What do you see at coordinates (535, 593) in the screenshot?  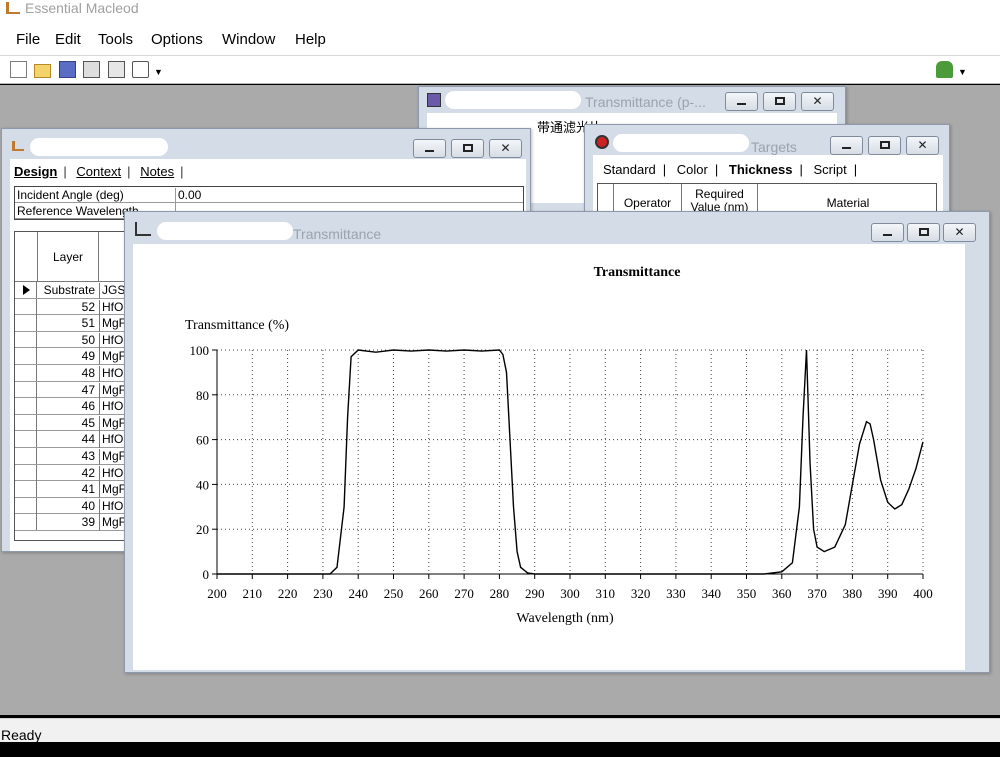 I see `x-tick-label: 290` at bounding box center [535, 593].